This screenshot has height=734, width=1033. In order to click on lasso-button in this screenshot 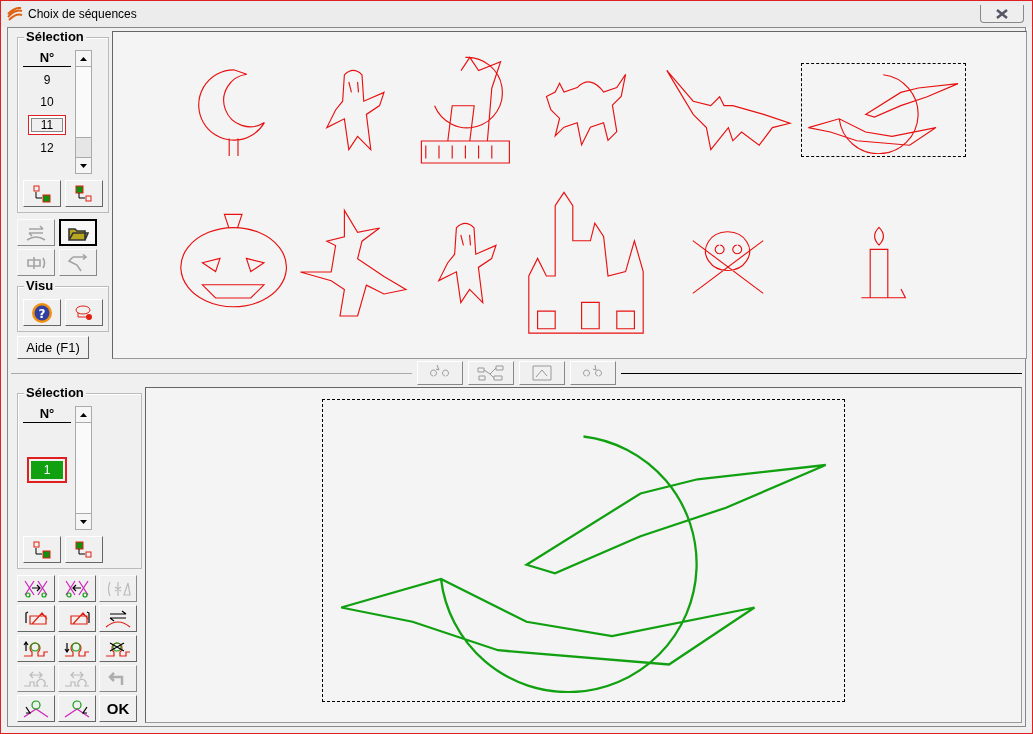, I will do `click(84, 312)`.